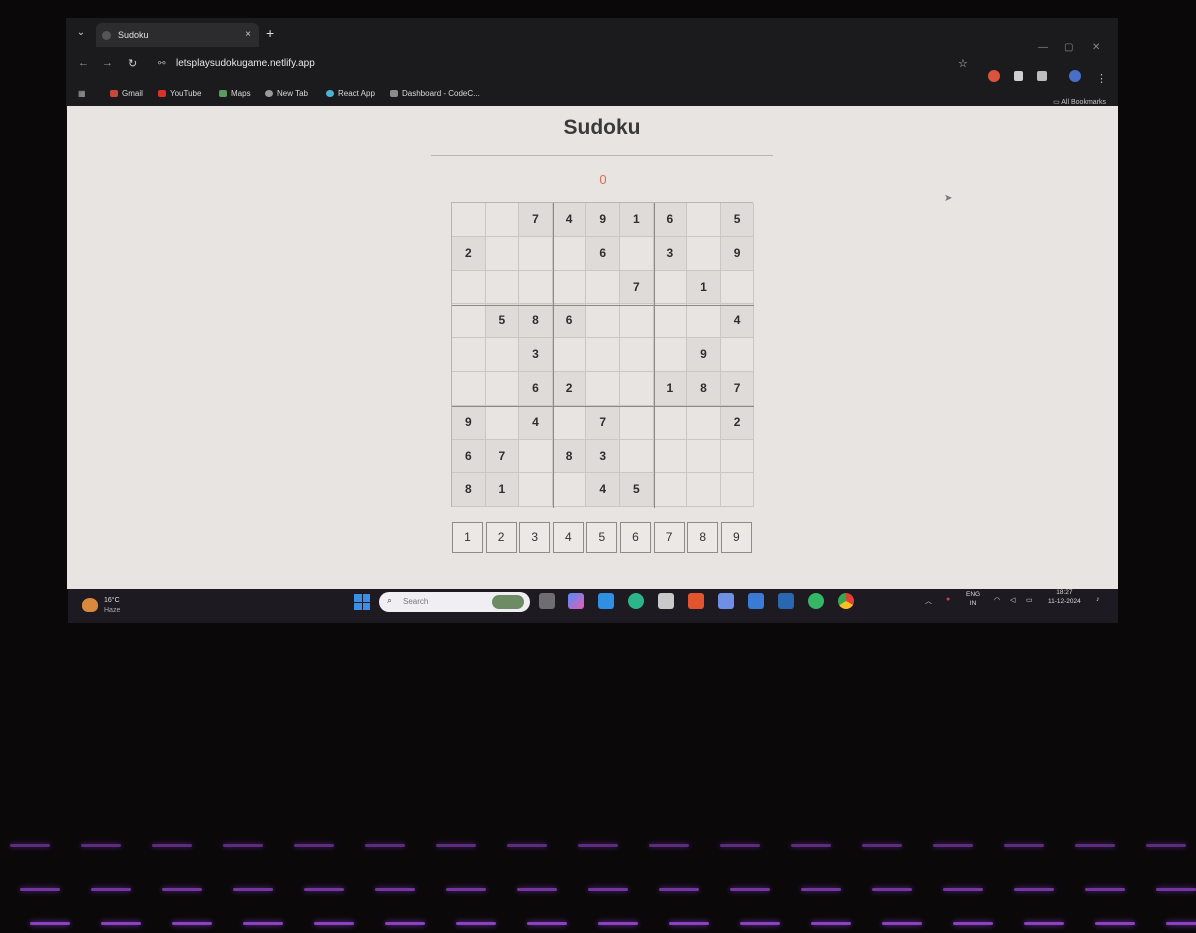 The height and width of the screenshot is (933, 1196). What do you see at coordinates (162, 63) in the screenshot?
I see `site-info-icon: ⚯` at bounding box center [162, 63].